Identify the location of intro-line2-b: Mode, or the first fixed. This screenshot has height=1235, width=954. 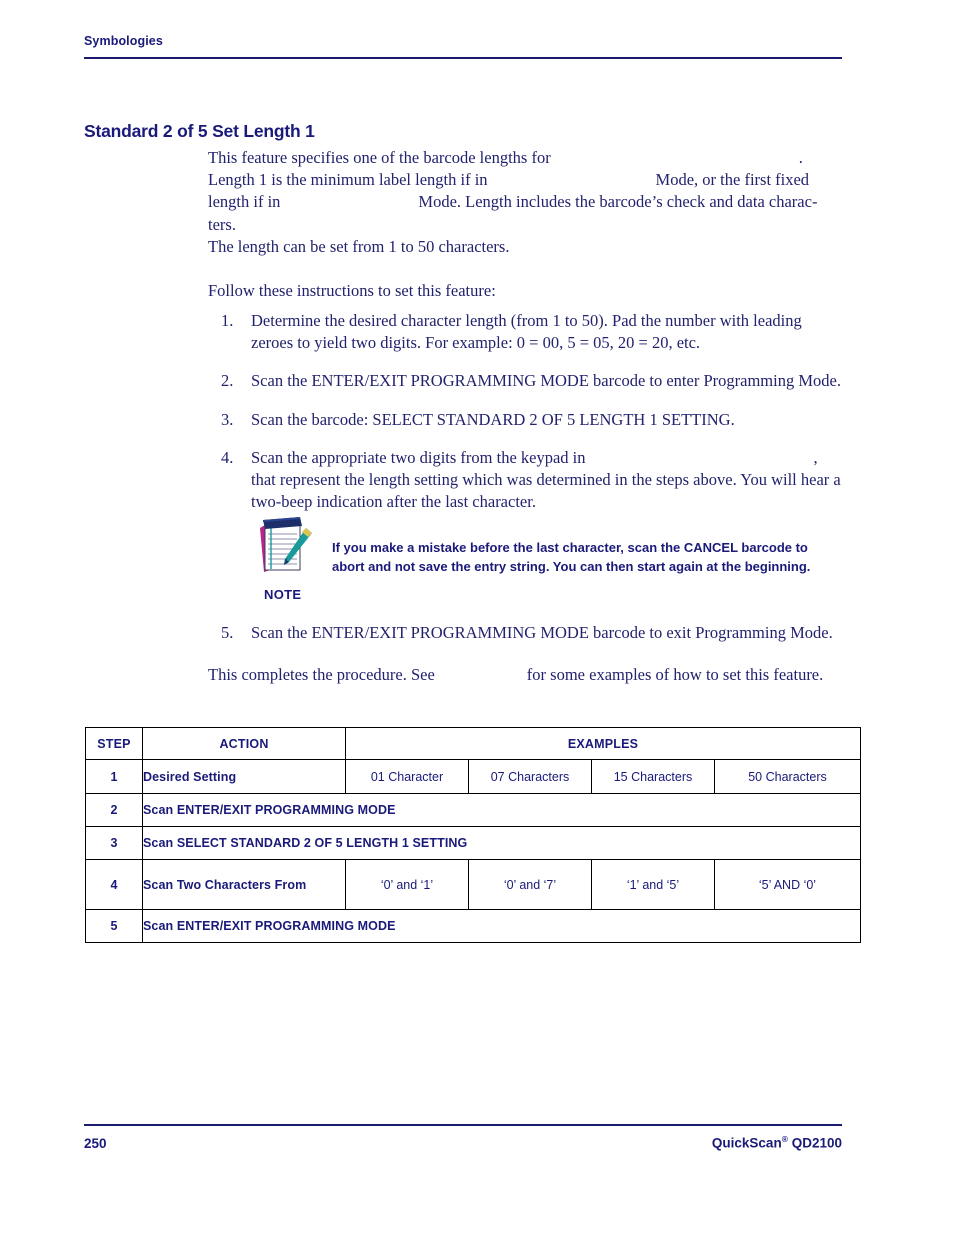
(732, 180).